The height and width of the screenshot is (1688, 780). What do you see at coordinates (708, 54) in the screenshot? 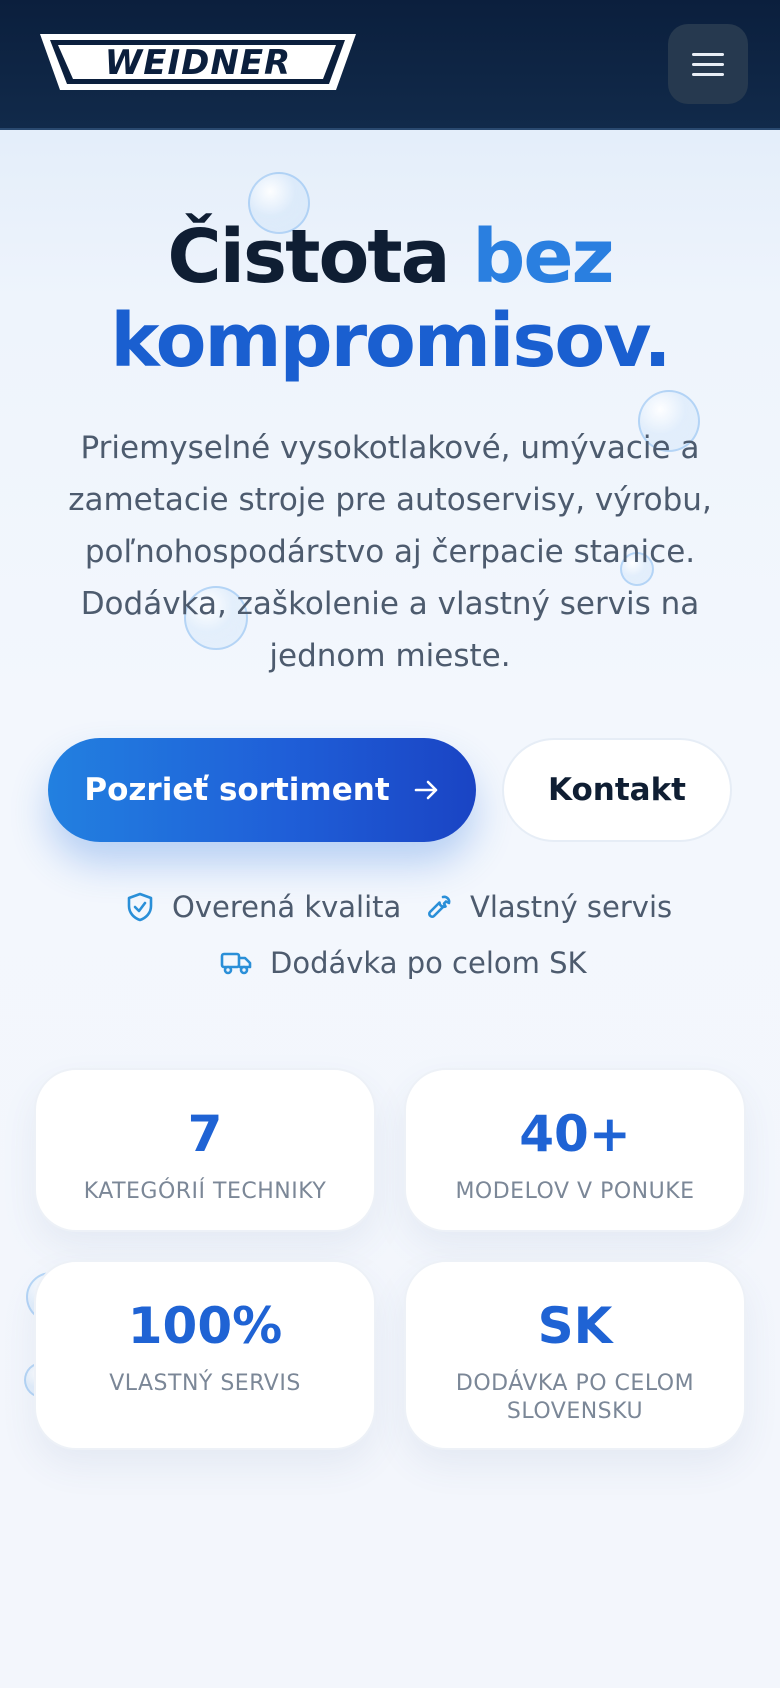
I see `hamburger-icon` at bounding box center [708, 54].